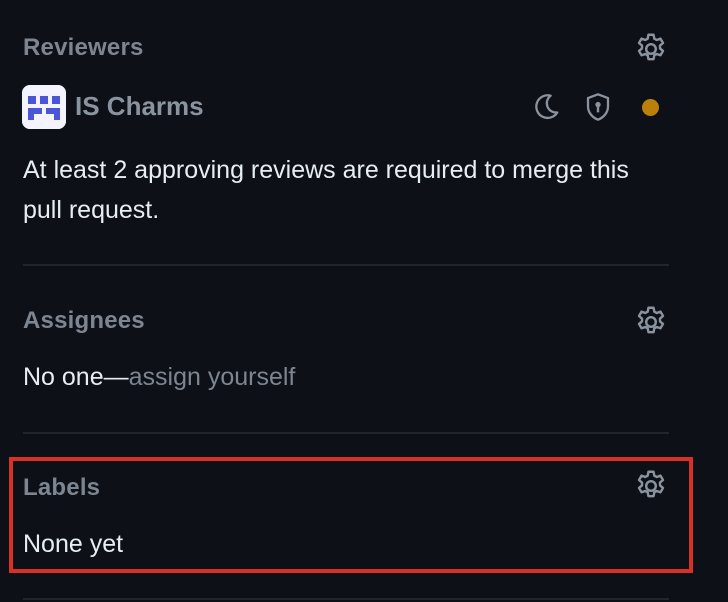 The image size is (728, 602). Describe the element at coordinates (347, 107) in the screenshot. I see `reviewer-row: IS Charms` at that location.